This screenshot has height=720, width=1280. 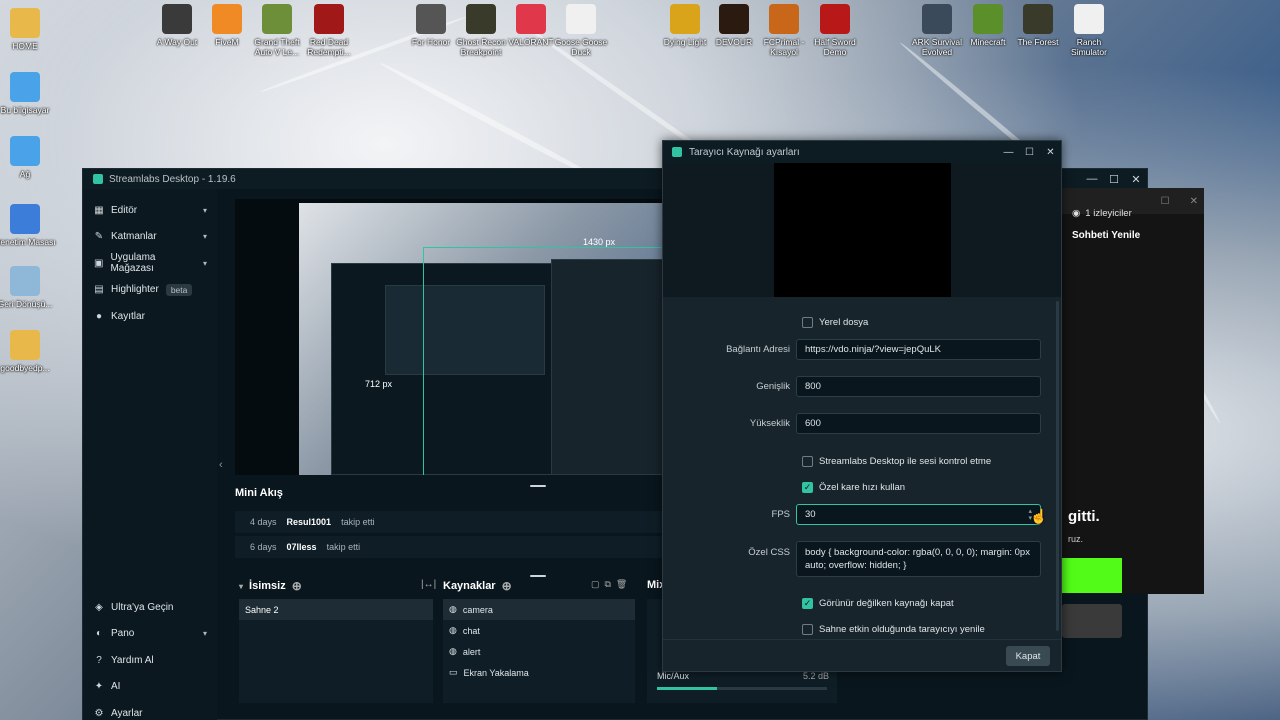 I want to click on sidebar-item-ai: ✦ AI, so click(x=150, y=687).